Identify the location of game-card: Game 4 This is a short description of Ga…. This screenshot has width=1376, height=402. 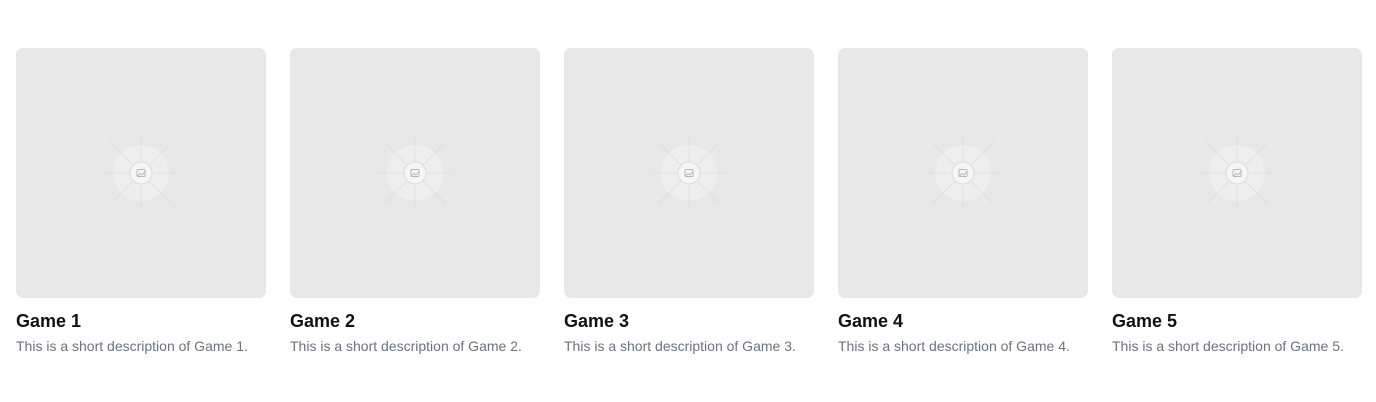
(963, 202).